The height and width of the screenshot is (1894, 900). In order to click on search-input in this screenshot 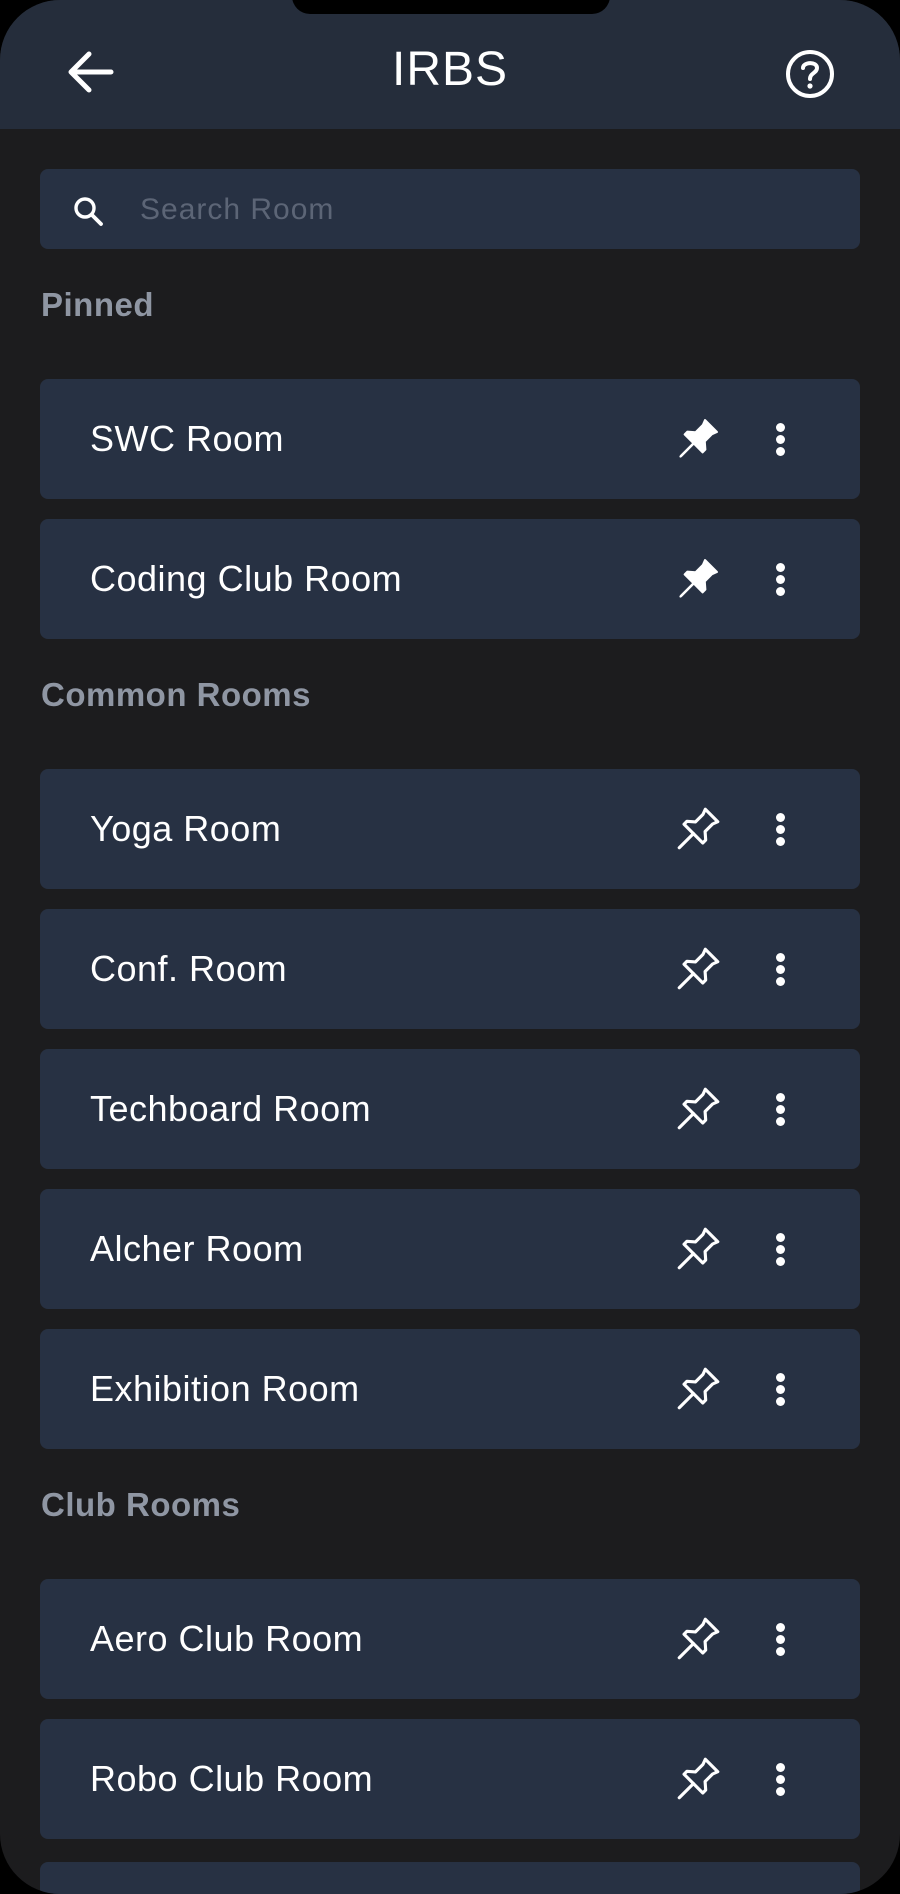, I will do `click(490, 210)`.